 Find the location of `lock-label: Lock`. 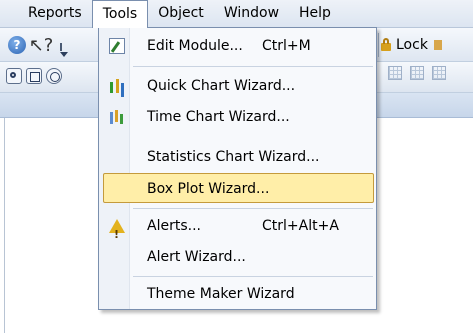

lock-label: Lock is located at coordinates (412, 45).